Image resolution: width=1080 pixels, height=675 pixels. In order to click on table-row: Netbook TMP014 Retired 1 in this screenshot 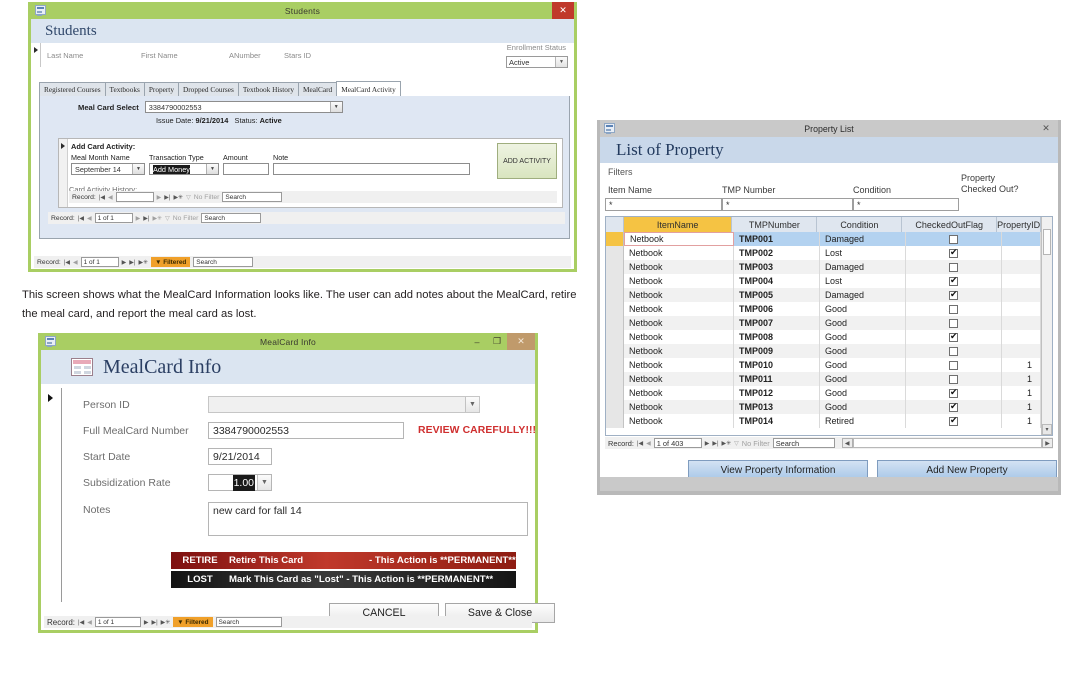, I will do `click(829, 421)`.